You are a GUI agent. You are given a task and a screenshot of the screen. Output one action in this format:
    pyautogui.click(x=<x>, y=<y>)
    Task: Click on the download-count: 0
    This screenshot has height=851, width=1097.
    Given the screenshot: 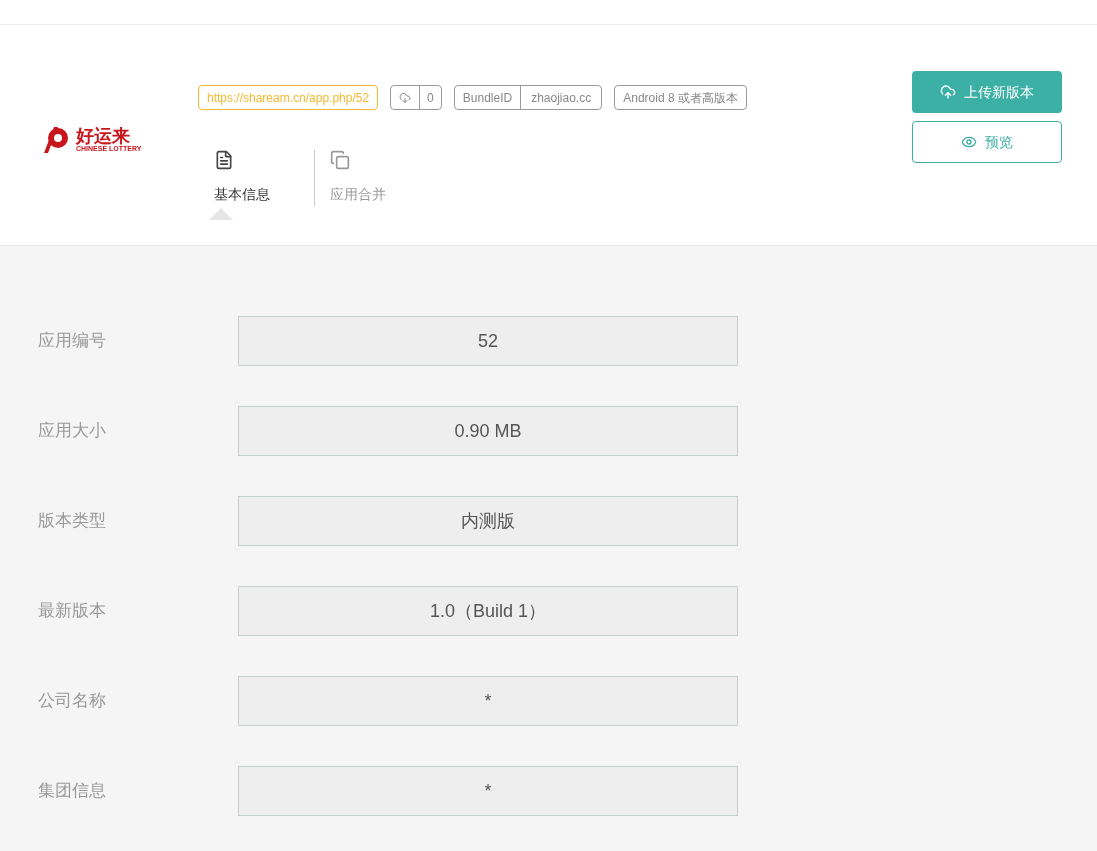 What is the action you would take?
    pyautogui.click(x=430, y=98)
    